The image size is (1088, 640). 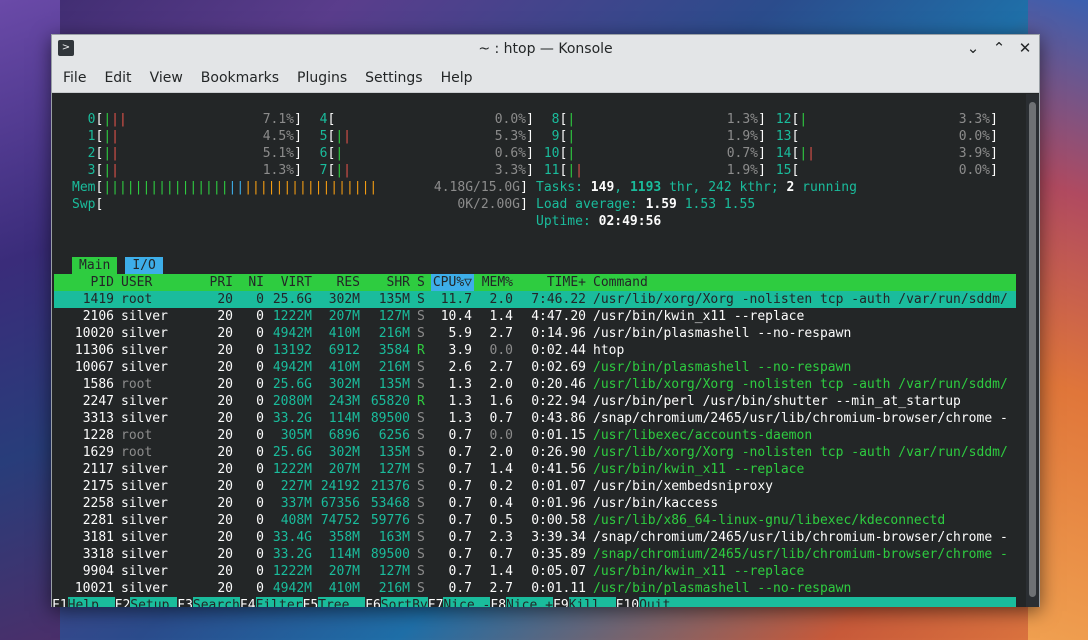 I want to click on scrollbar-thumb, so click(x=1032, y=349).